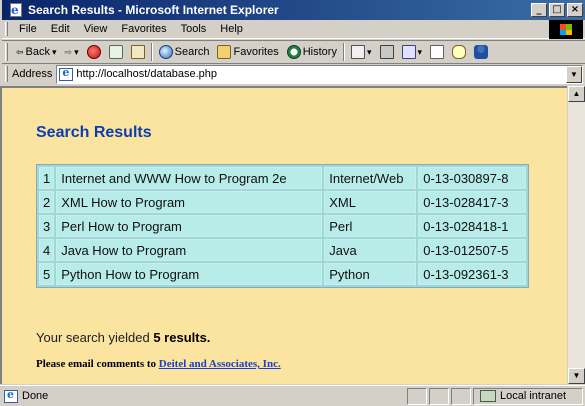  What do you see at coordinates (97, 364) in the screenshot?
I see `comments-prefix: Please email comments to` at bounding box center [97, 364].